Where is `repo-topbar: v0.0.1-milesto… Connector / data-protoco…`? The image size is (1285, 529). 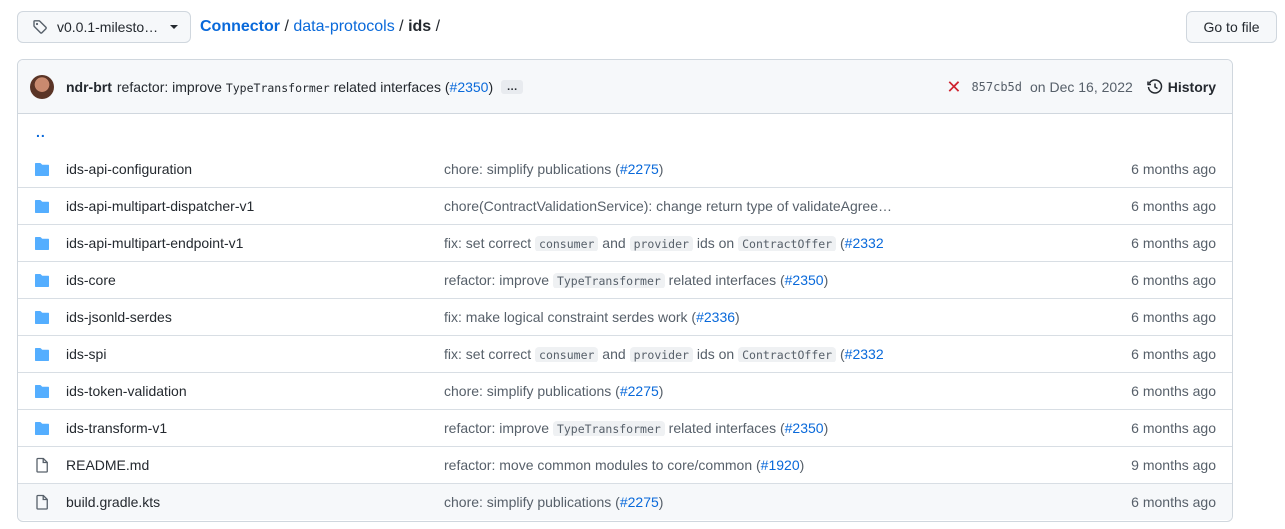
repo-topbar: v0.0.1-milesto… Connector / data-protoco… is located at coordinates (647, 27).